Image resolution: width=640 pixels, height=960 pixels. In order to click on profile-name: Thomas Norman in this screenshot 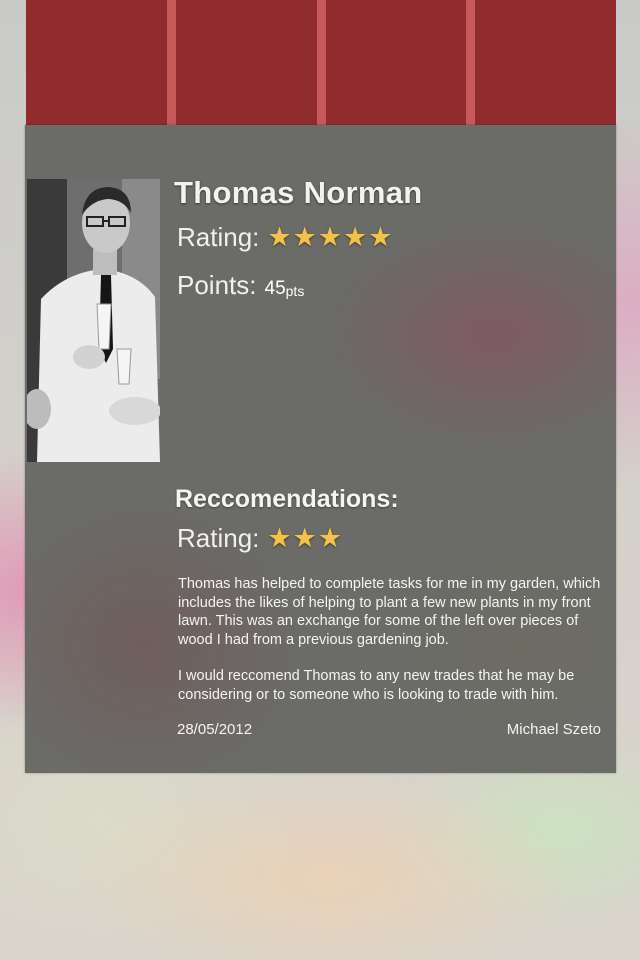, I will do `click(298, 192)`.